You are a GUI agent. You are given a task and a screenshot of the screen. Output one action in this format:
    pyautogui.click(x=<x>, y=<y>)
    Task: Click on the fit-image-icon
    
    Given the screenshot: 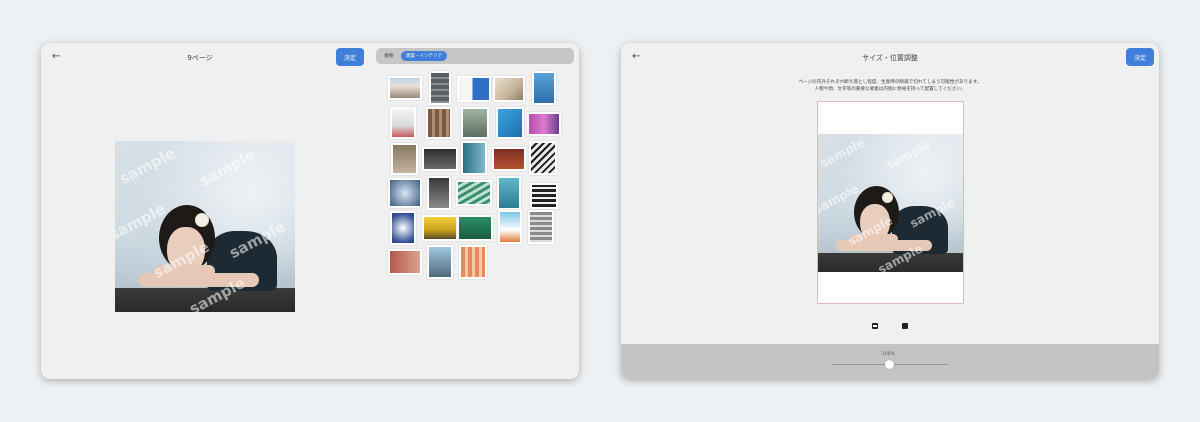 What is the action you would take?
    pyautogui.click(x=875, y=326)
    